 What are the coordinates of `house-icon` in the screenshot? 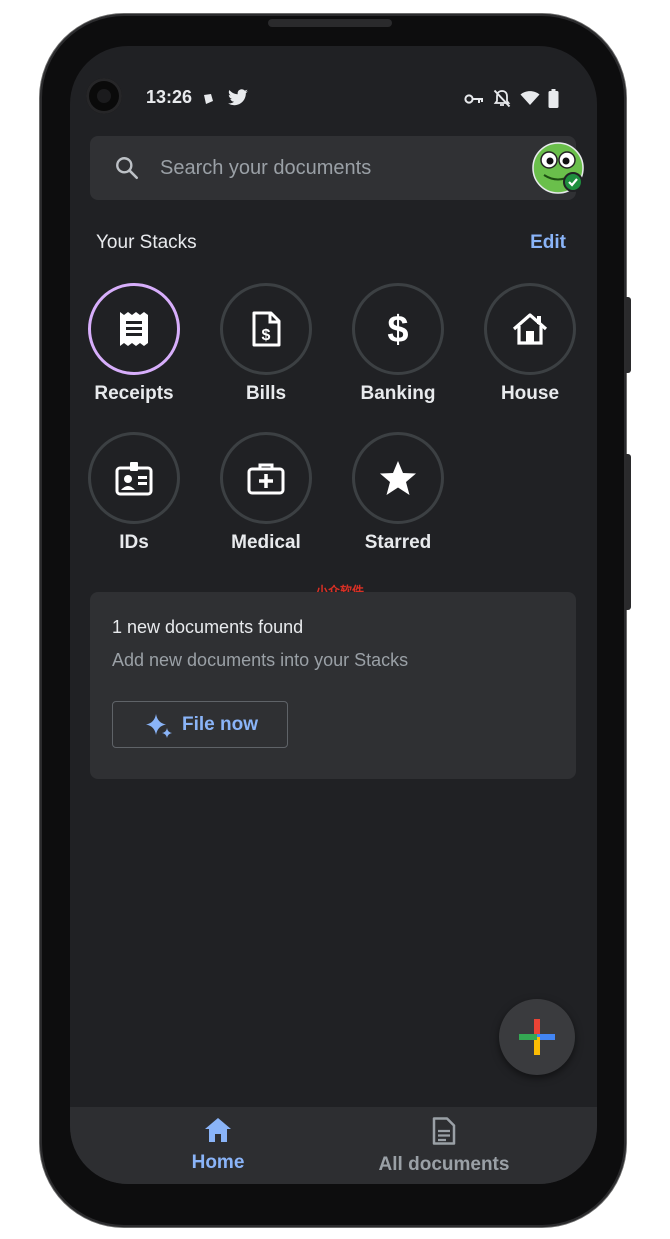 It's located at (530, 329).